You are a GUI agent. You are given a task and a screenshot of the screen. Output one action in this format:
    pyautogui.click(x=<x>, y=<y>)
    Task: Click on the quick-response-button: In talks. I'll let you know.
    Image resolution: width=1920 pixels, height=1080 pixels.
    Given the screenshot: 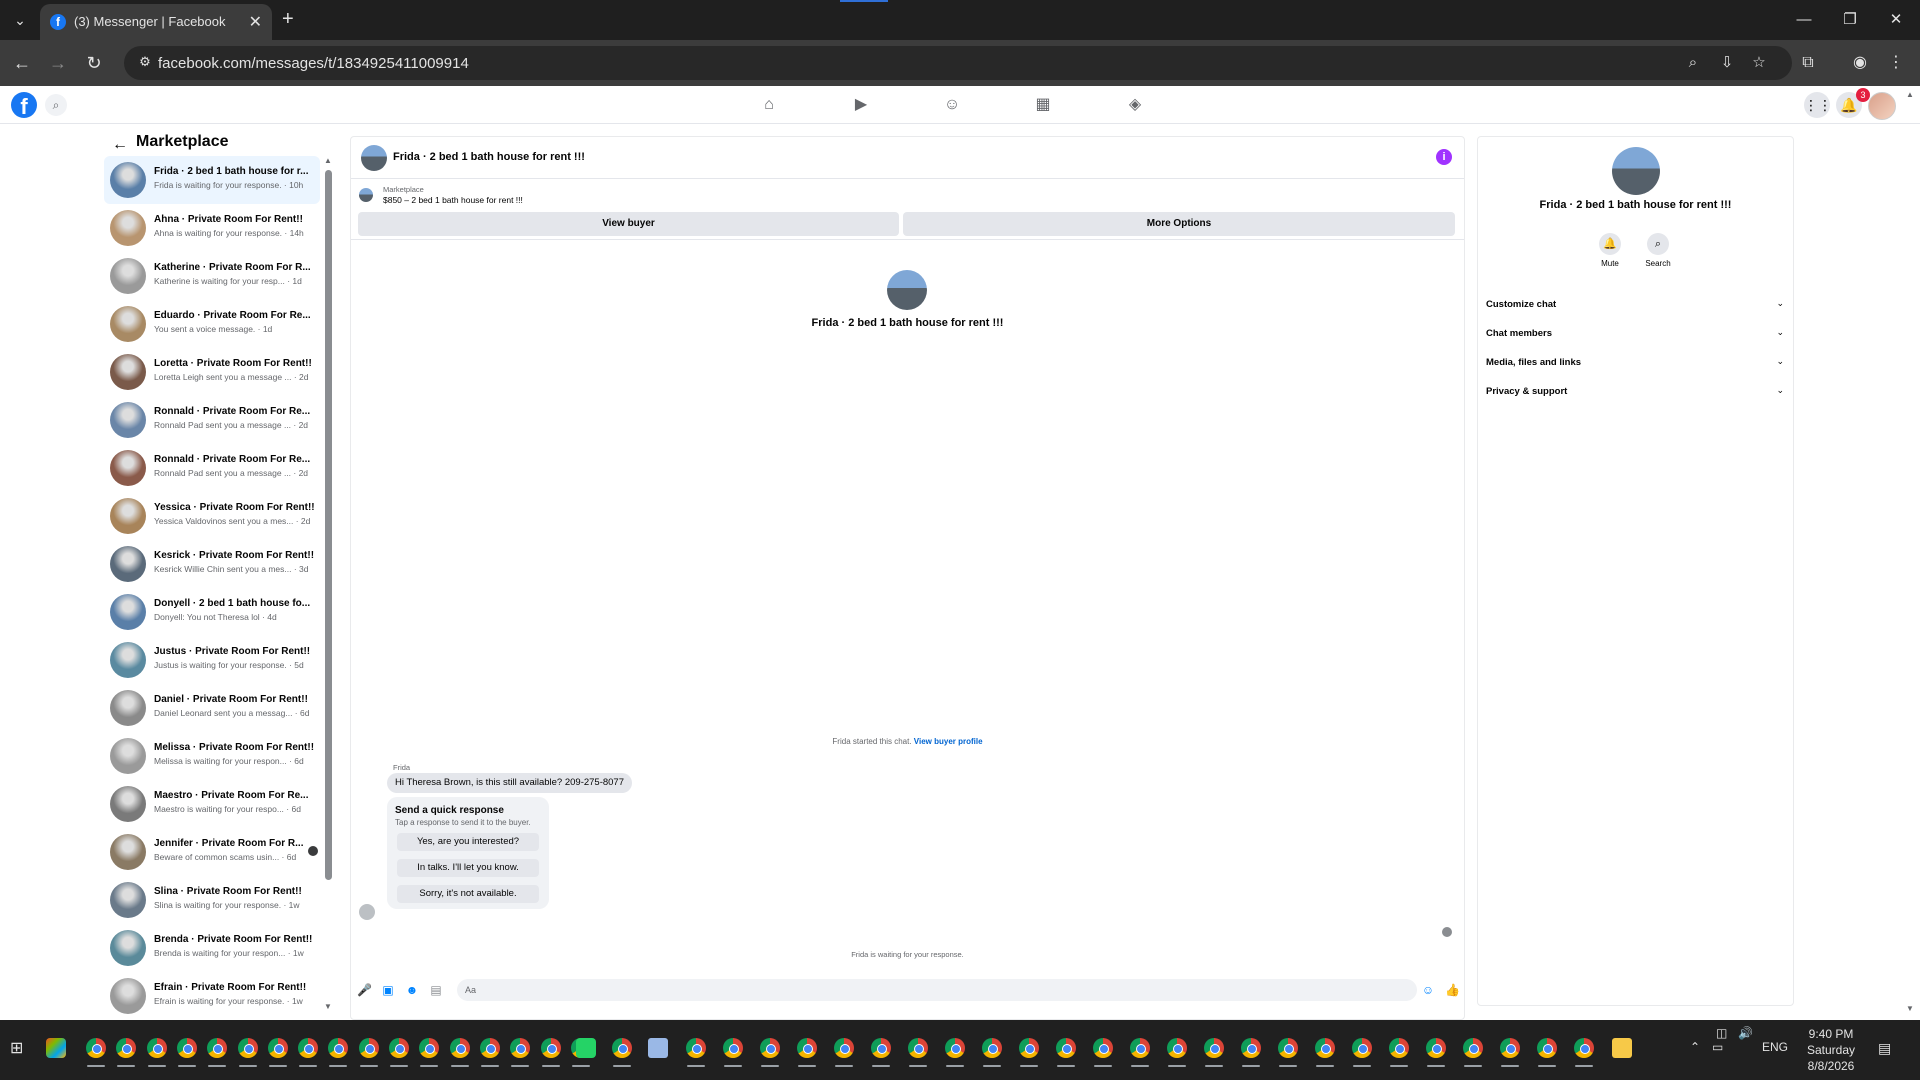 What is the action you would take?
    pyautogui.click(x=468, y=868)
    